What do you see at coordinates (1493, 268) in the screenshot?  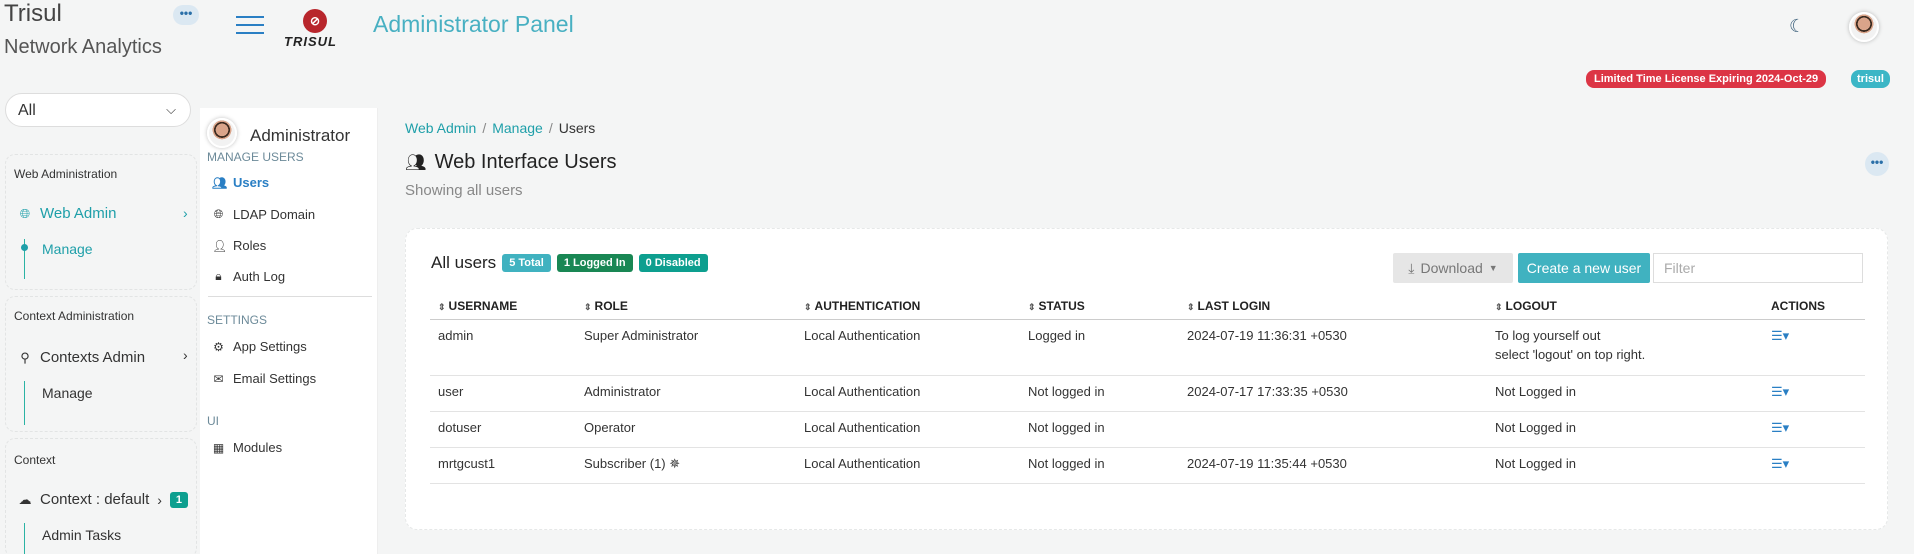 I see `caret-down-icon: ▼` at bounding box center [1493, 268].